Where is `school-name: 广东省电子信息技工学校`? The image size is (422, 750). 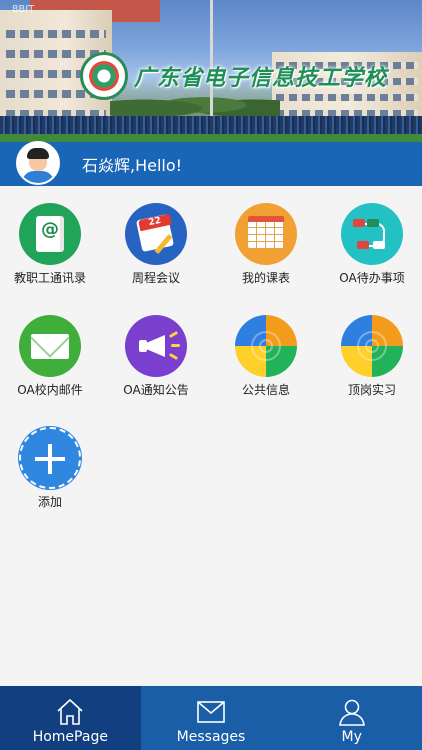
school-name: 广东省电子信息技工学校 is located at coordinates (261, 78).